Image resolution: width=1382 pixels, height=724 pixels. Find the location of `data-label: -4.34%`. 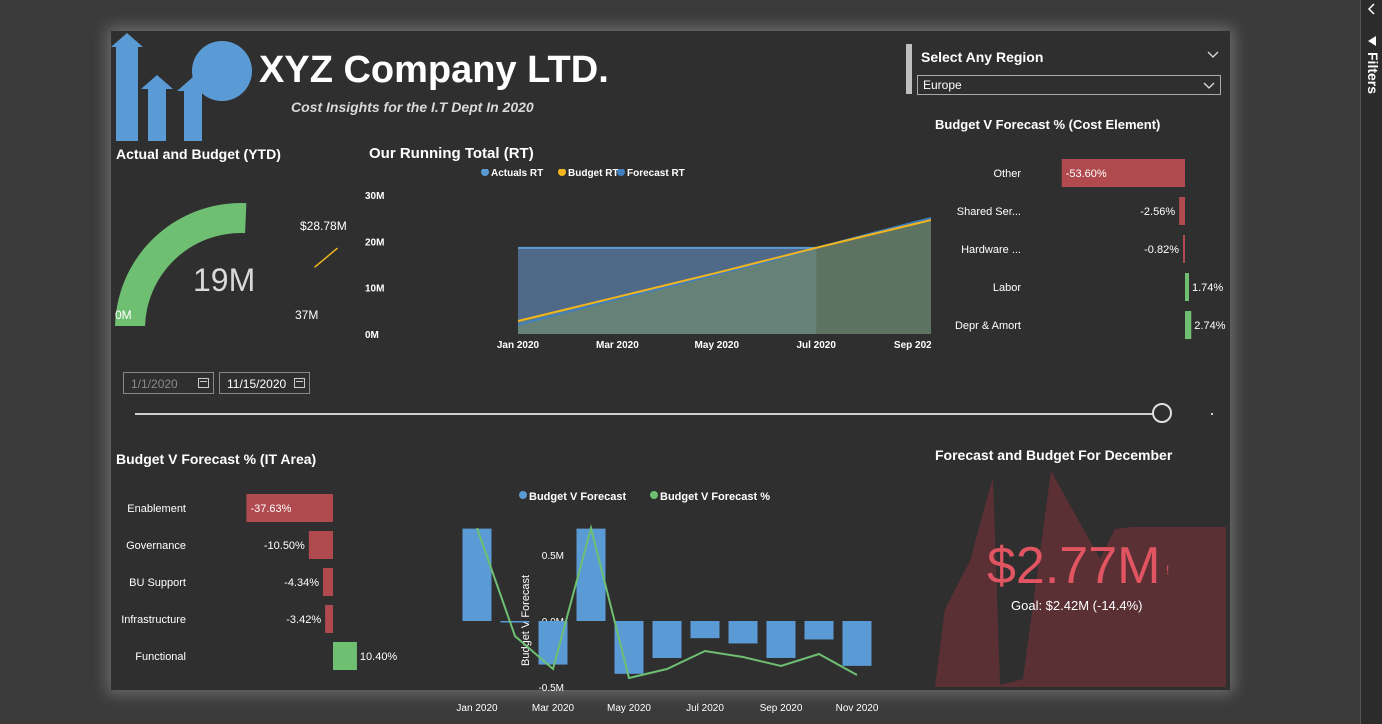

data-label: -4.34% is located at coordinates (301, 583).